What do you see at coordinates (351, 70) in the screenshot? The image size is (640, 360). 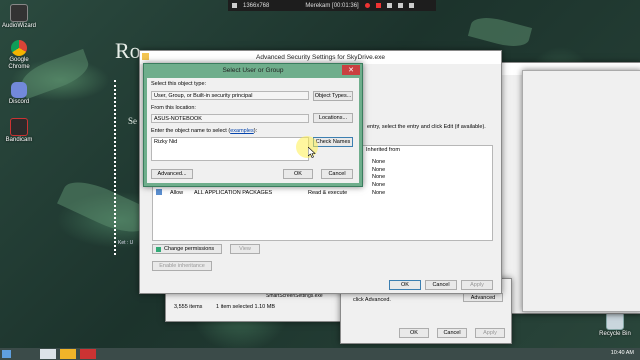 I see `close-icon: ✕` at bounding box center [351, 70].